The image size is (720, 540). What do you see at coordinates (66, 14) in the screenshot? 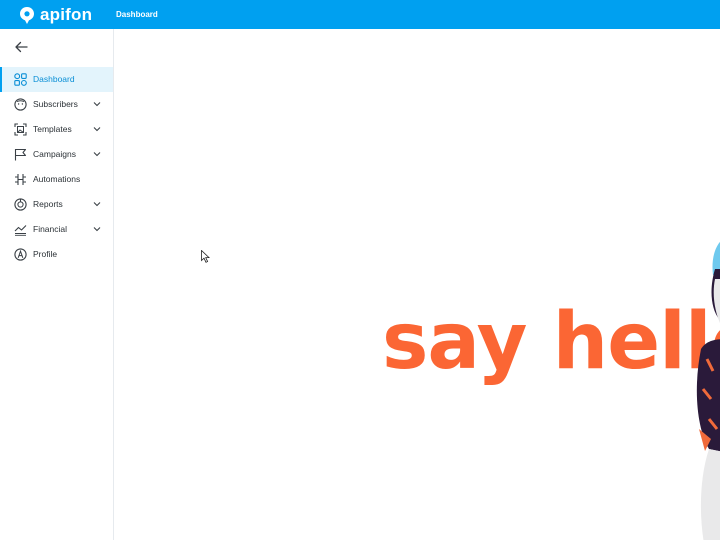
I see `apifon-logo-text: apifon` at bounding box center [66, 14].